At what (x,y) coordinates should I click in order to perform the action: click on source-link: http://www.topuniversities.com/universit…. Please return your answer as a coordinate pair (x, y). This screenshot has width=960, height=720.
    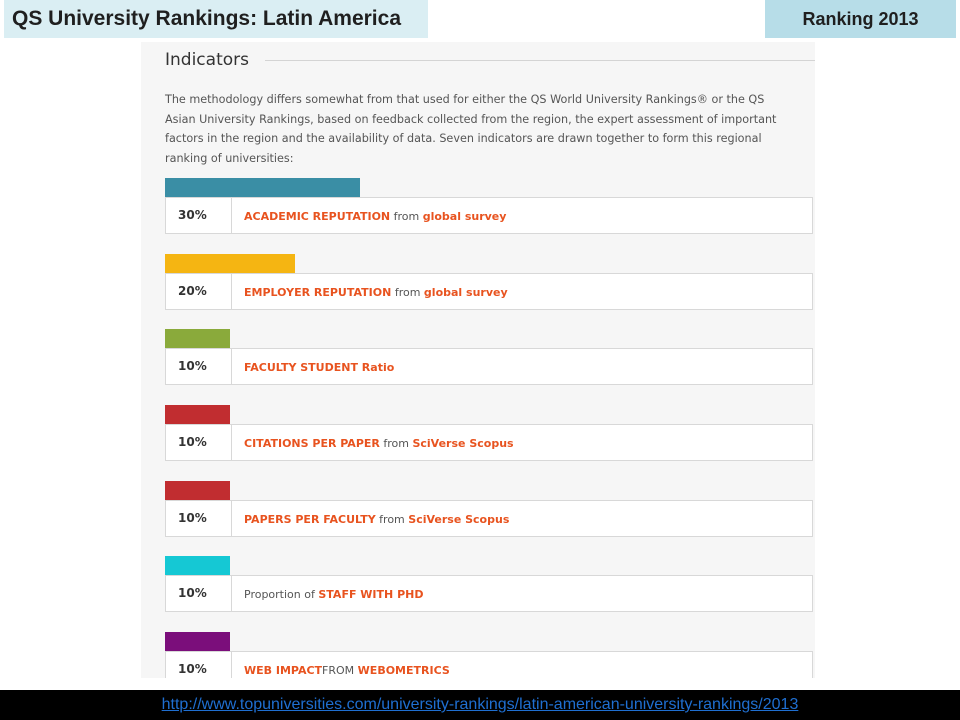
    Looking at the image, I should click on (480, 705).